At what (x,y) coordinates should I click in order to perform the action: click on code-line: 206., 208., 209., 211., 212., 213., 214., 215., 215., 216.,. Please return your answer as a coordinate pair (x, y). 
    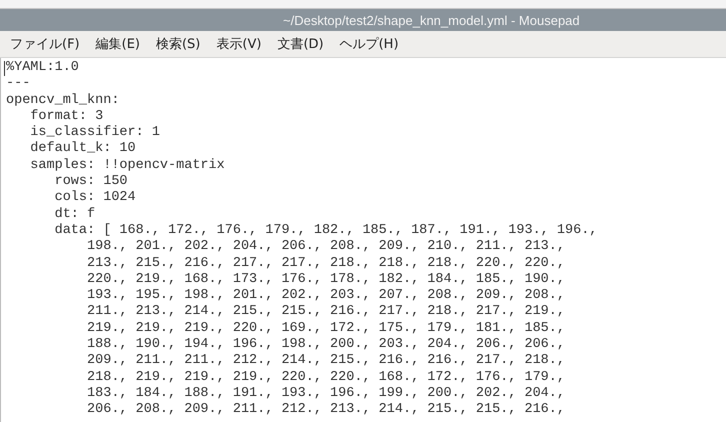
    Looking at the image, I should click on (326, 410).